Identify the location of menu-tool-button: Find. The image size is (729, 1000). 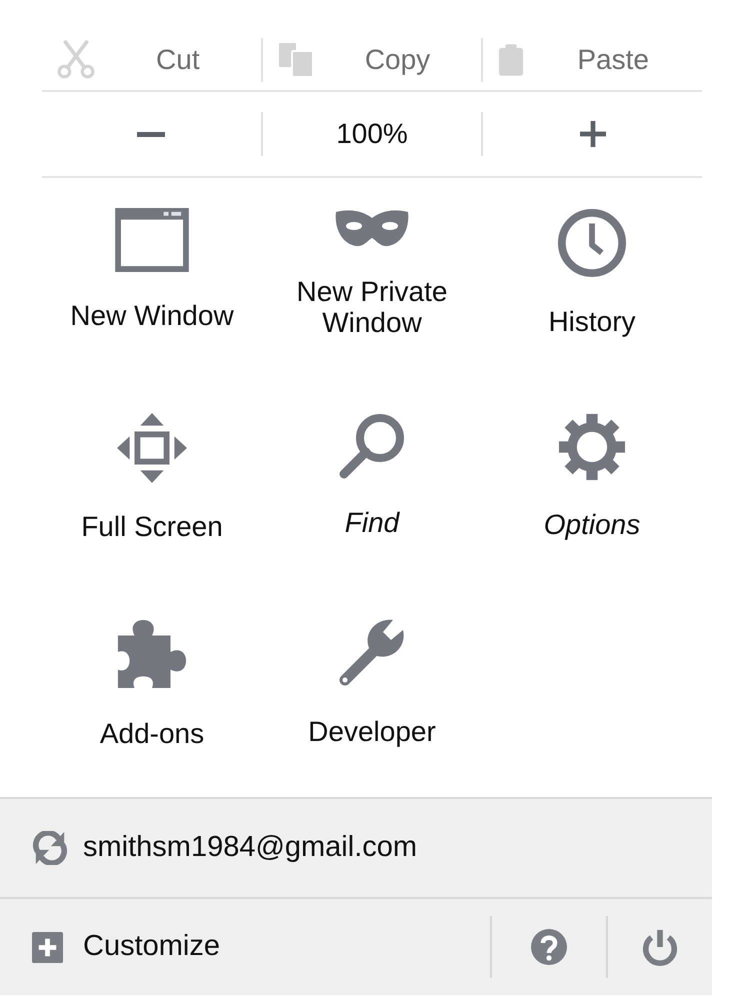
(372, 485).